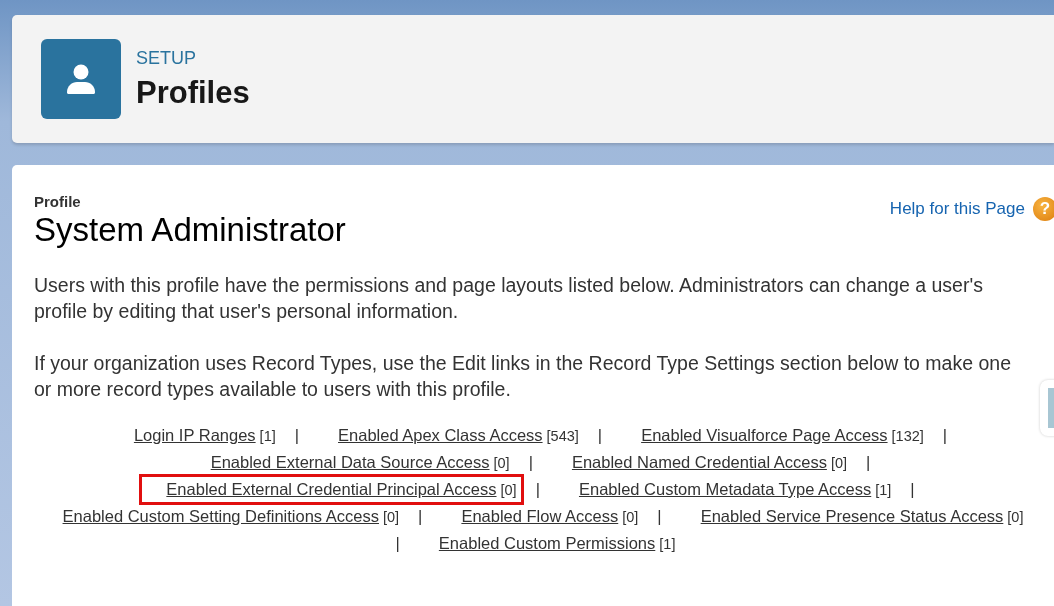  I want to click on related-list-link: Enabled Custom Permissions, so click(547, 543).